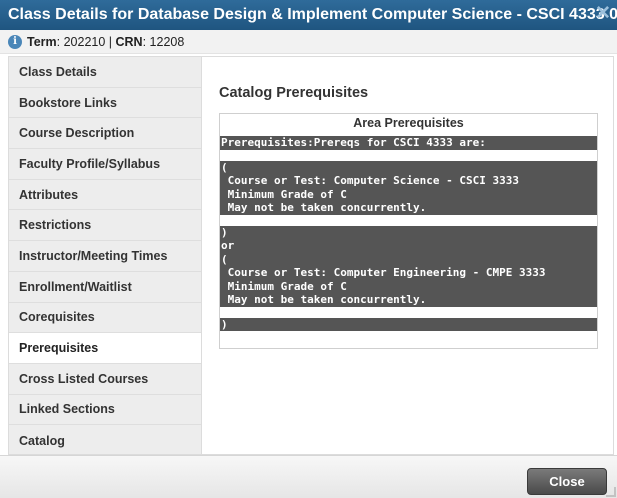  Describe the element at coordinates (105, 134) in the screenshot. I see `sidebar-item-course-description: Course Description` at that location.